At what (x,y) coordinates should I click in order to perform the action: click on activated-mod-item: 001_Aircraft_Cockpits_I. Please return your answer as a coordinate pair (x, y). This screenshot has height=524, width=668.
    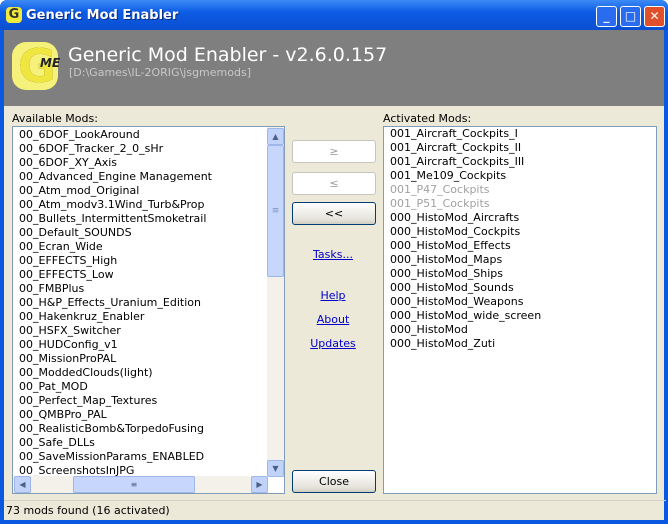
    Looking at the image, I should click on (520, 134).